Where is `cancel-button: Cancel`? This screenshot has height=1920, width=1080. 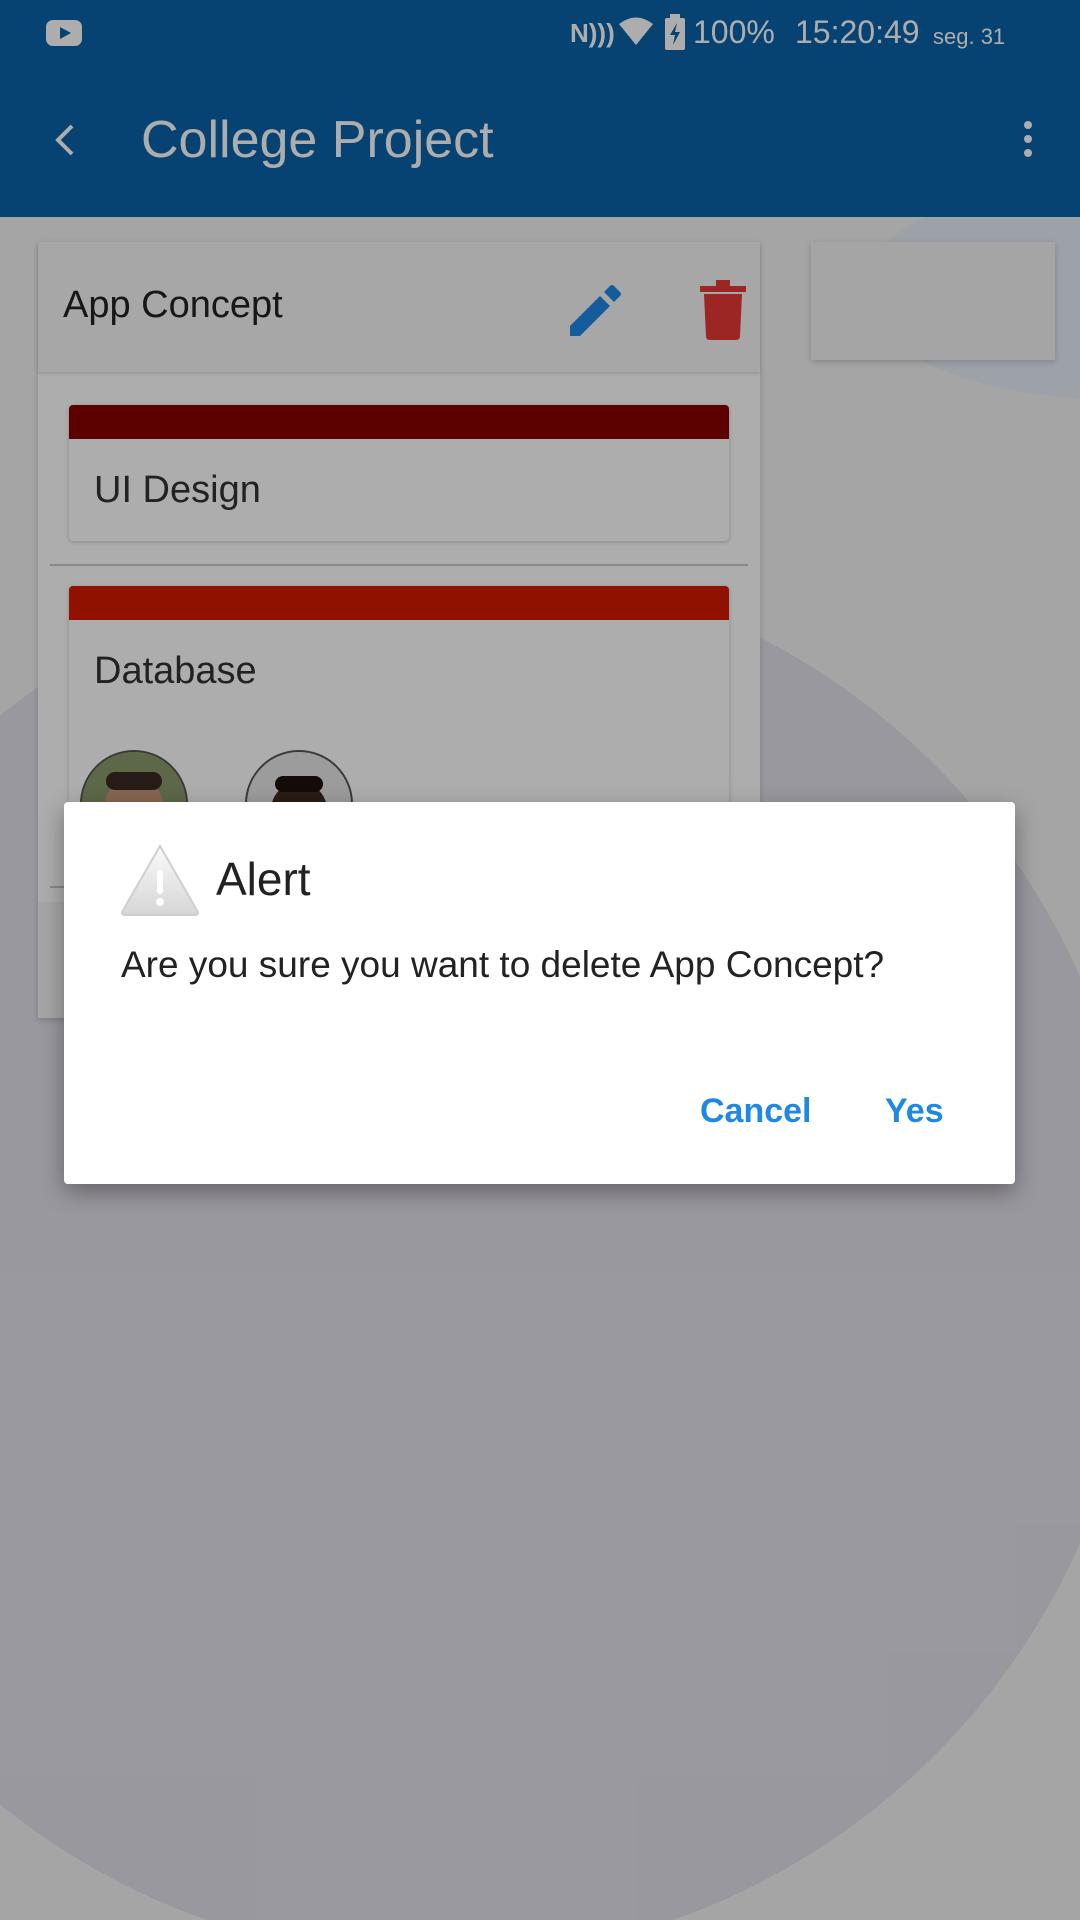
cancel-button: Cancel is located at coordinates (756, 1111).